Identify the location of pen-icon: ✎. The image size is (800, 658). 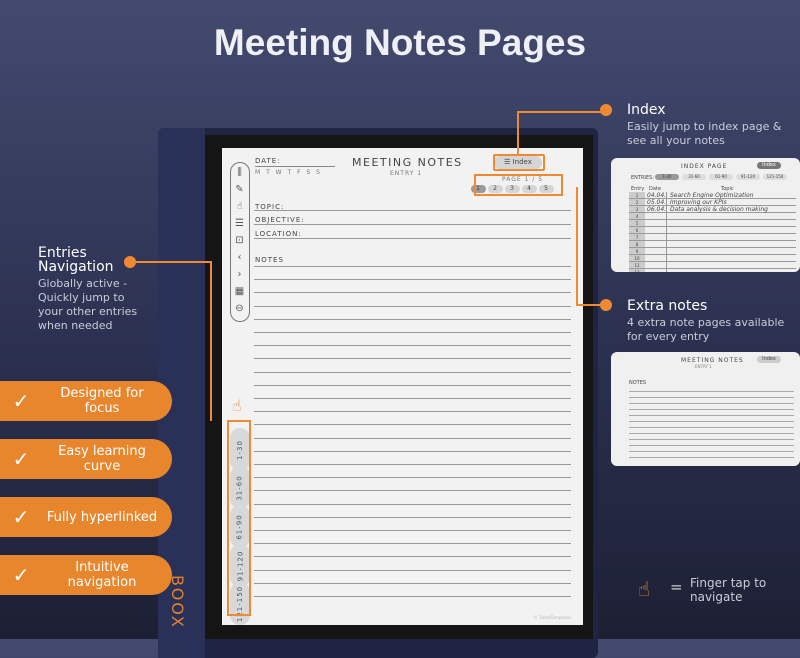
(240, 189).